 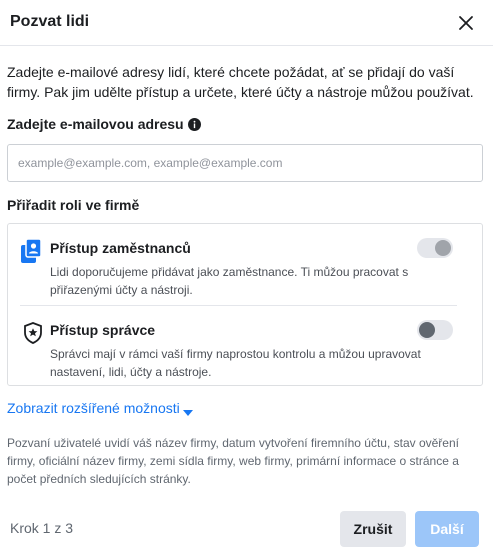 I want to click on email-label-text: Zadejte e-mailovou adresu, so click(x=95, y=124).